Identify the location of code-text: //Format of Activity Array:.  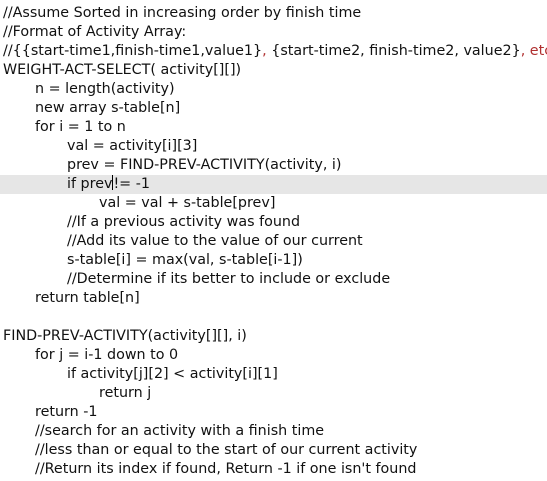
(95, 32).